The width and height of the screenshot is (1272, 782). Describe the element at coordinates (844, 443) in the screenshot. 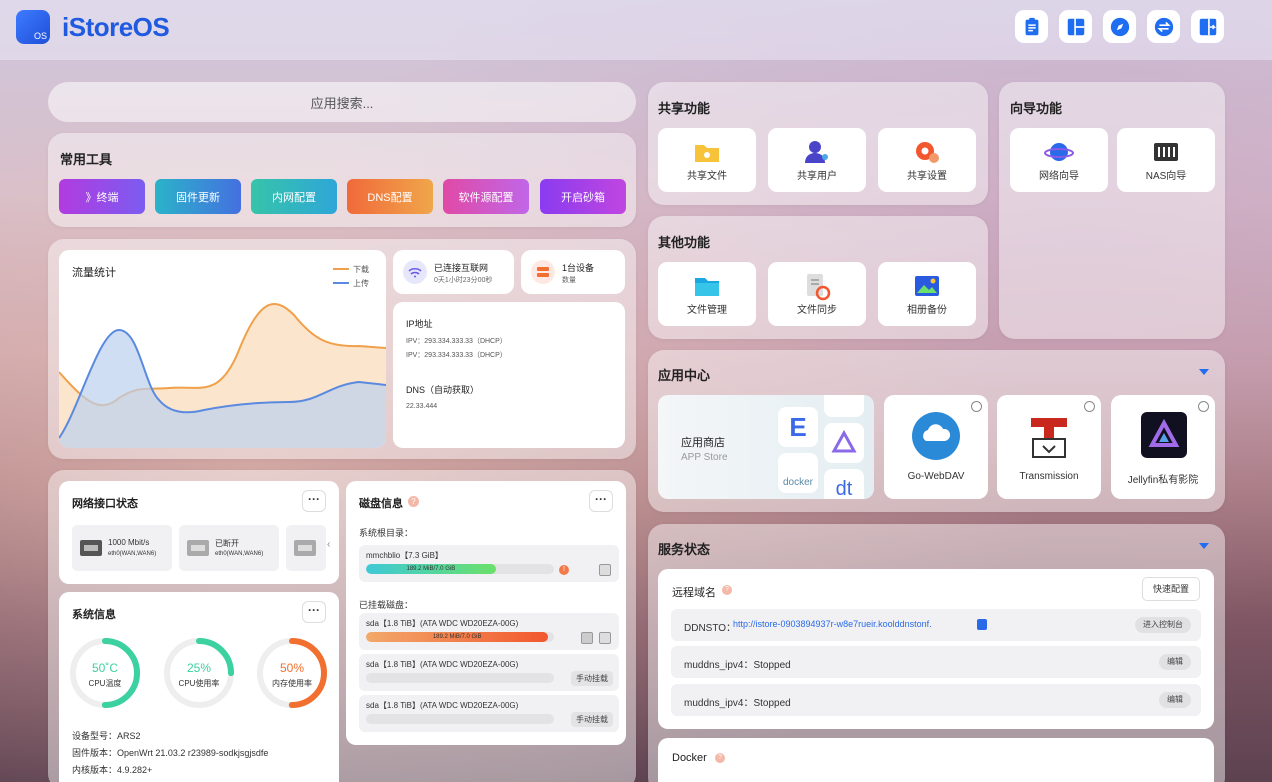

I see `jellyfin-mini-icon` at that location.